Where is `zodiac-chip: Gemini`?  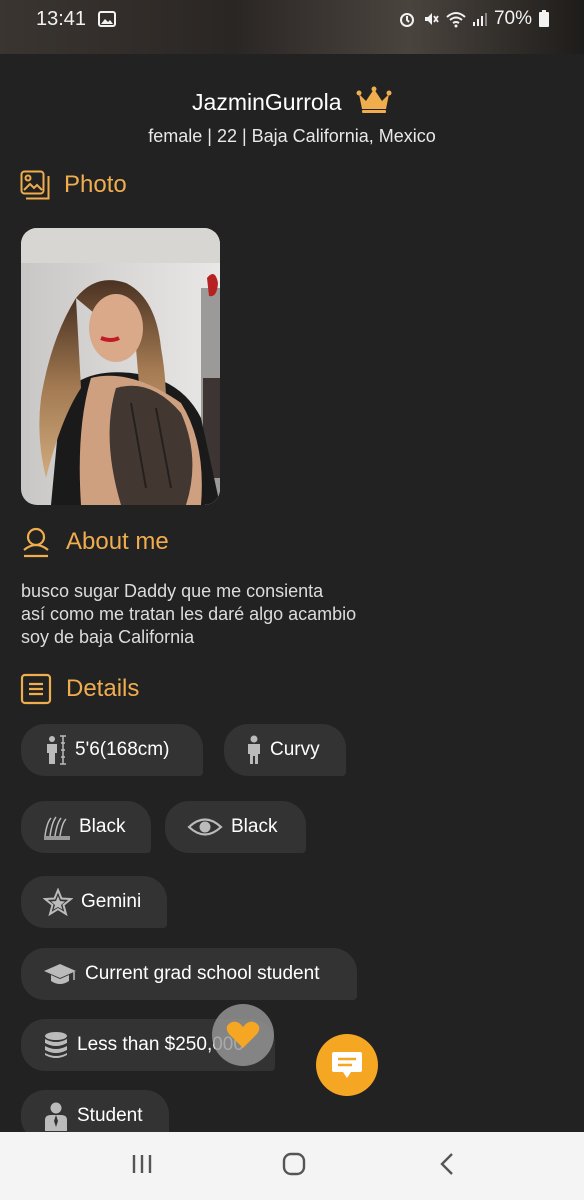
zodiac-chip: Gemini is located at coordinates (94, 902).